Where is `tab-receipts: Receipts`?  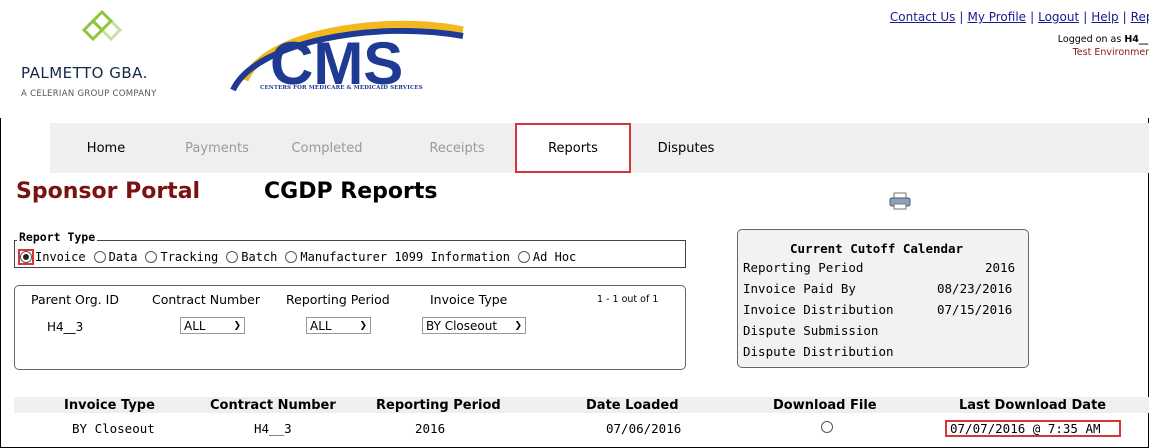 tab-receipts: Receipts is located at coordinates (457, 148).